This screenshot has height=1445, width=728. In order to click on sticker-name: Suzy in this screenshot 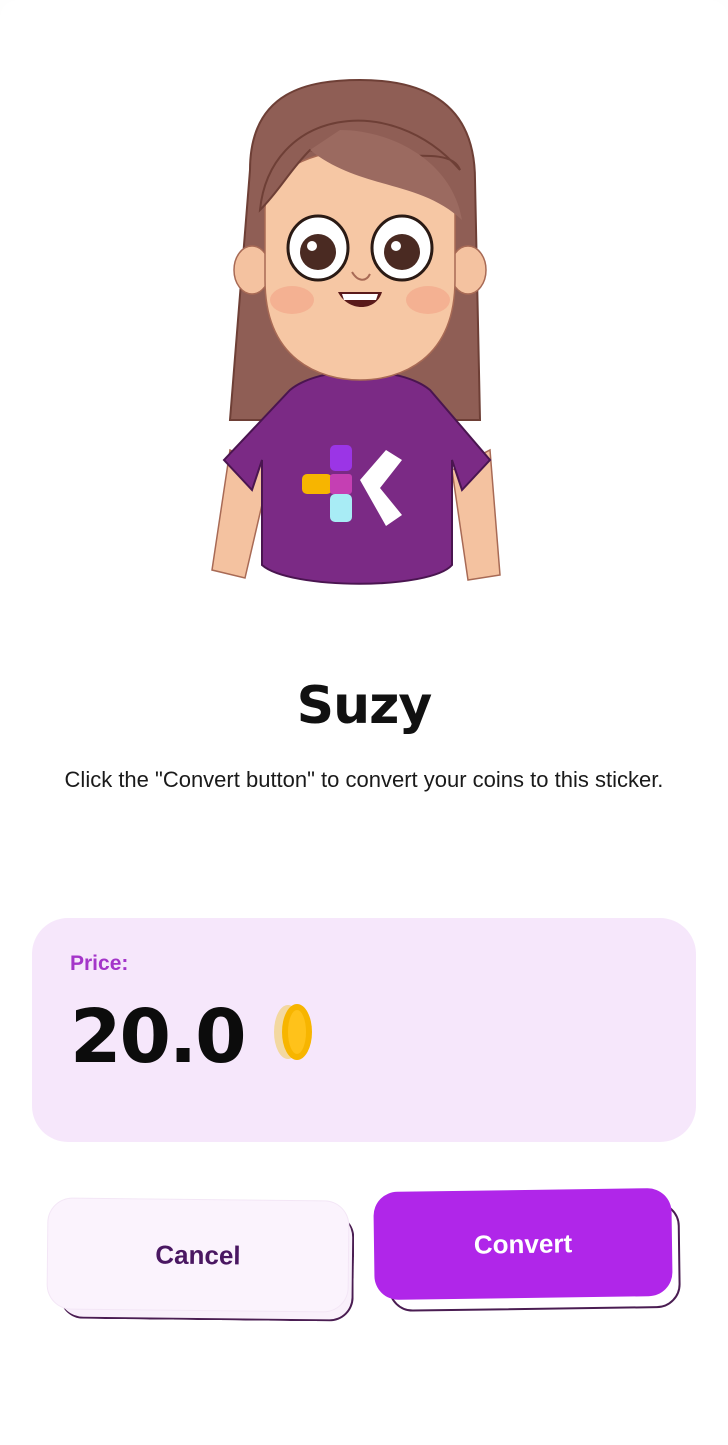, I will do `click(364, 706)`.